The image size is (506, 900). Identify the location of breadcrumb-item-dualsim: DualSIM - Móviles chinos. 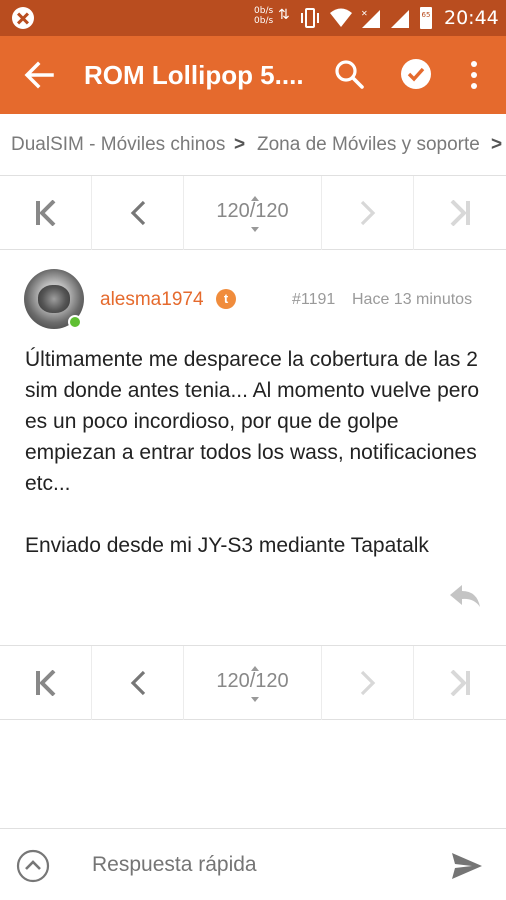
(118, 145).